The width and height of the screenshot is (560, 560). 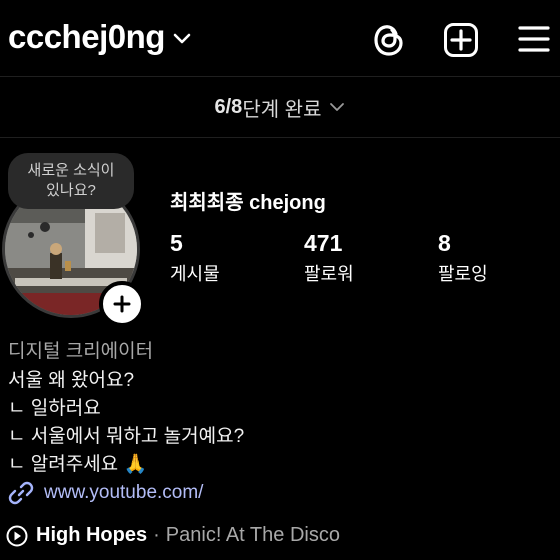 I want to click on profile-link: www.youtube.com/, so click(x=105, y=493).